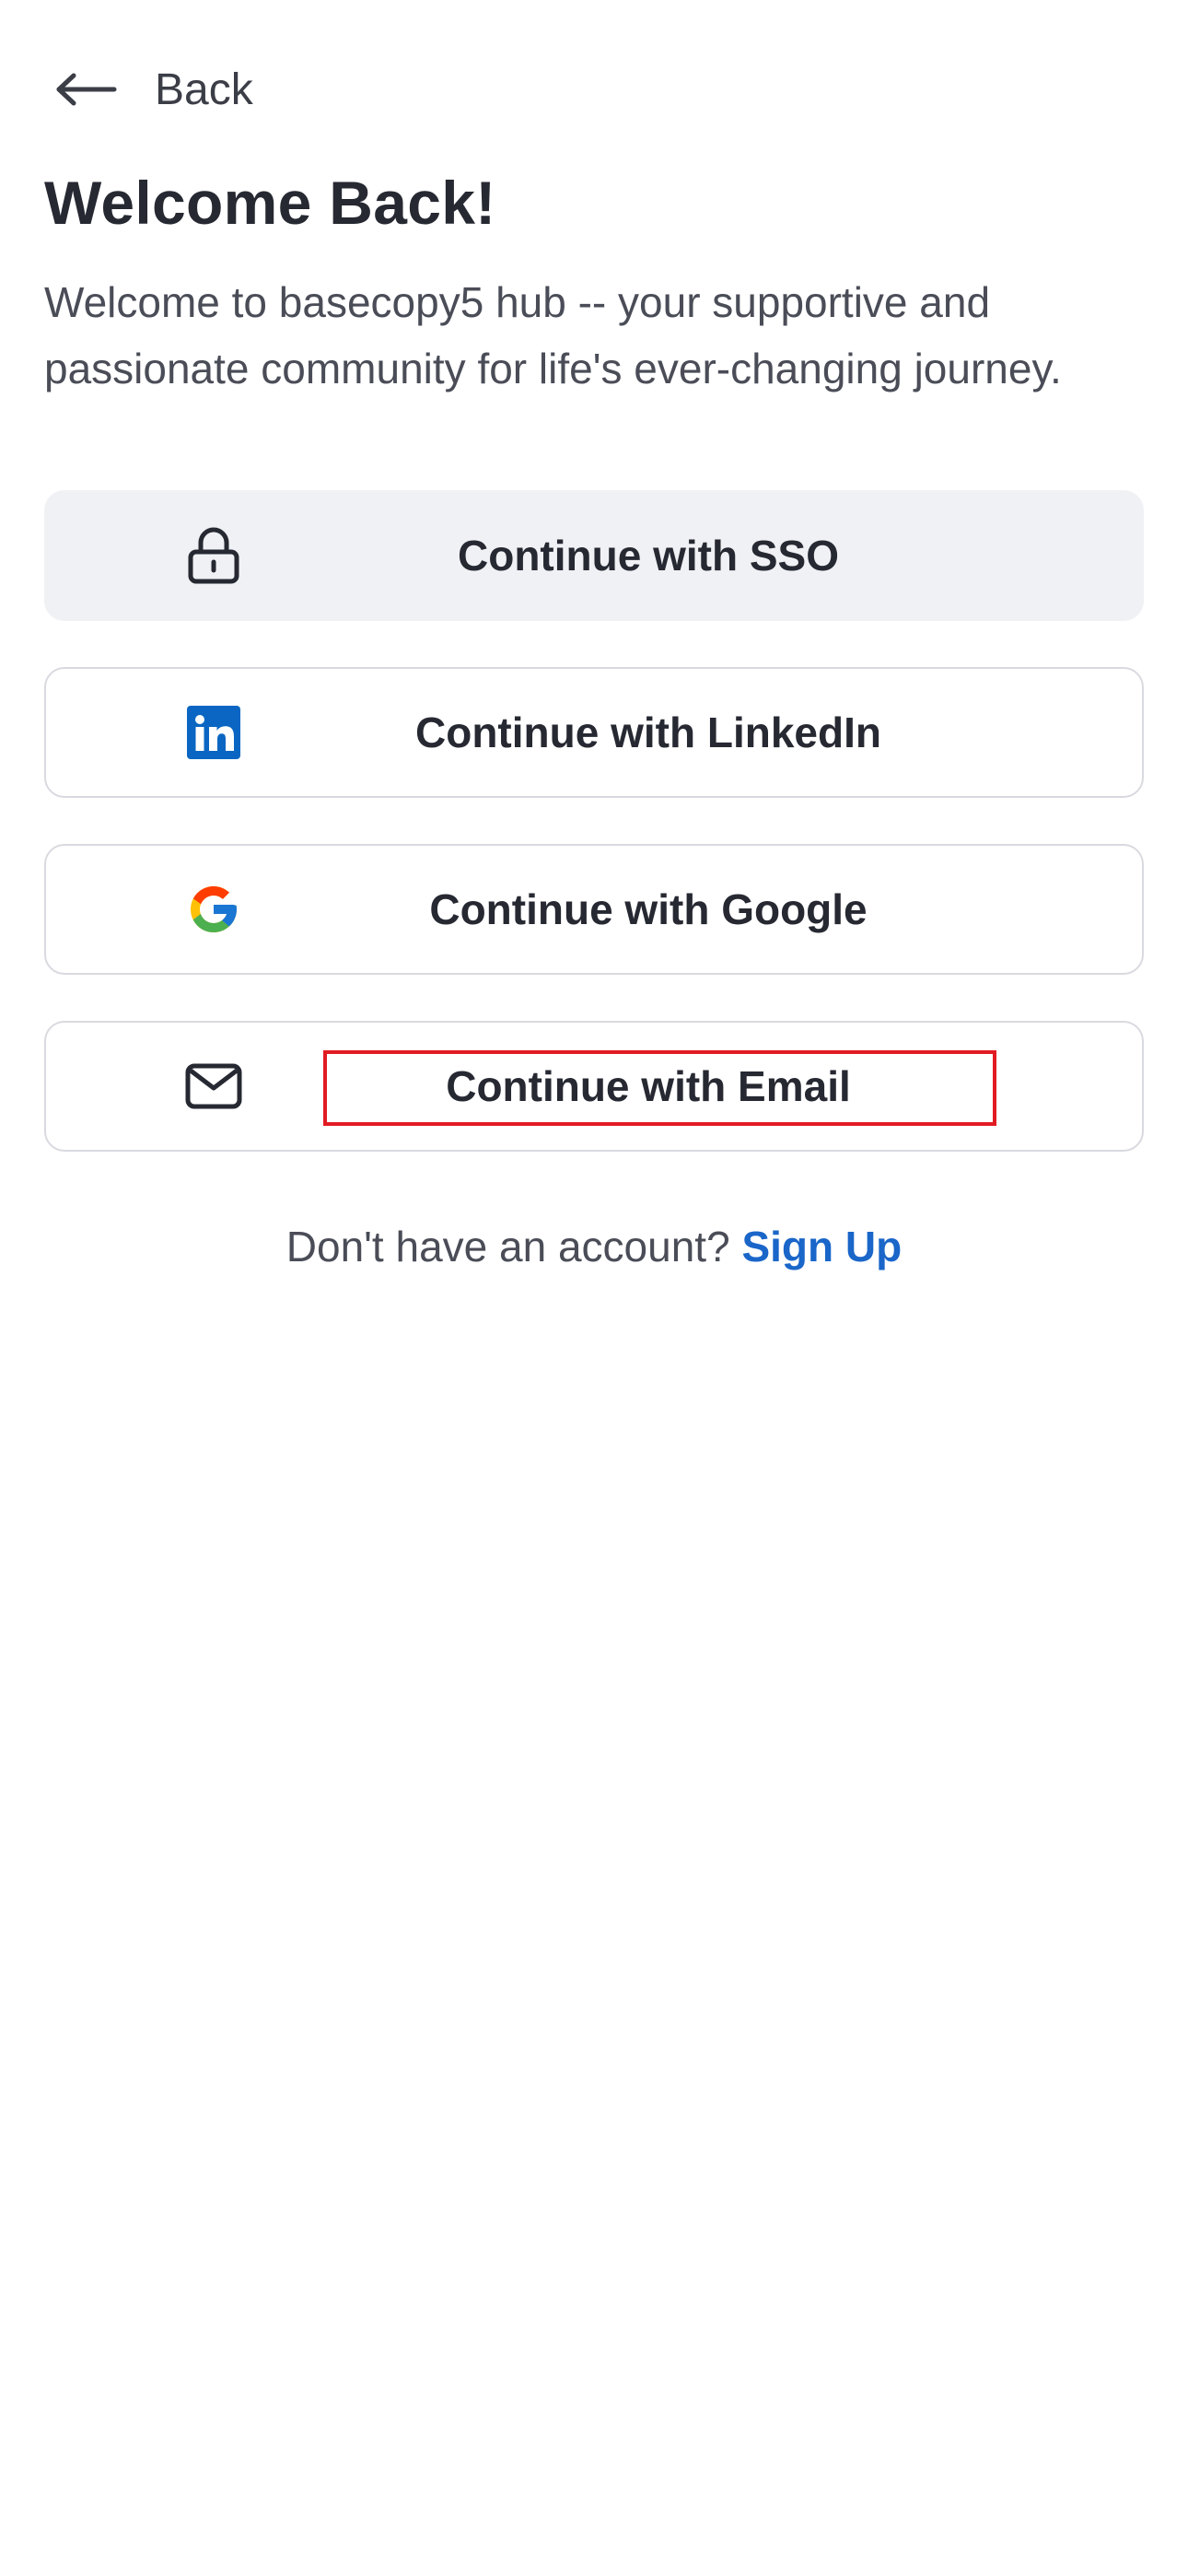 Image resolution: width=1188 pixels, height=2576 pixels. I want to click on arrow-left-icon, so click(86, 89).